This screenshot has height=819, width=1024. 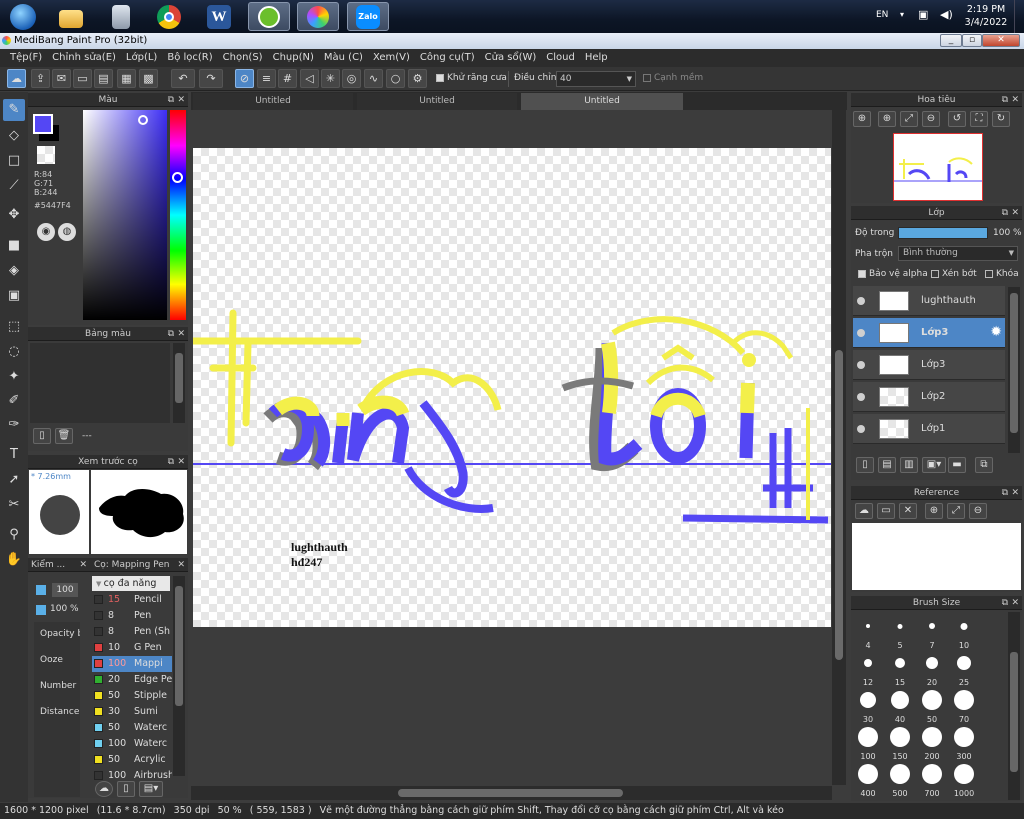 What do you see at coordinates (932, 705) in the screenshot?
I see `brush-size-preset: 50` at bounding box center [932, 705].